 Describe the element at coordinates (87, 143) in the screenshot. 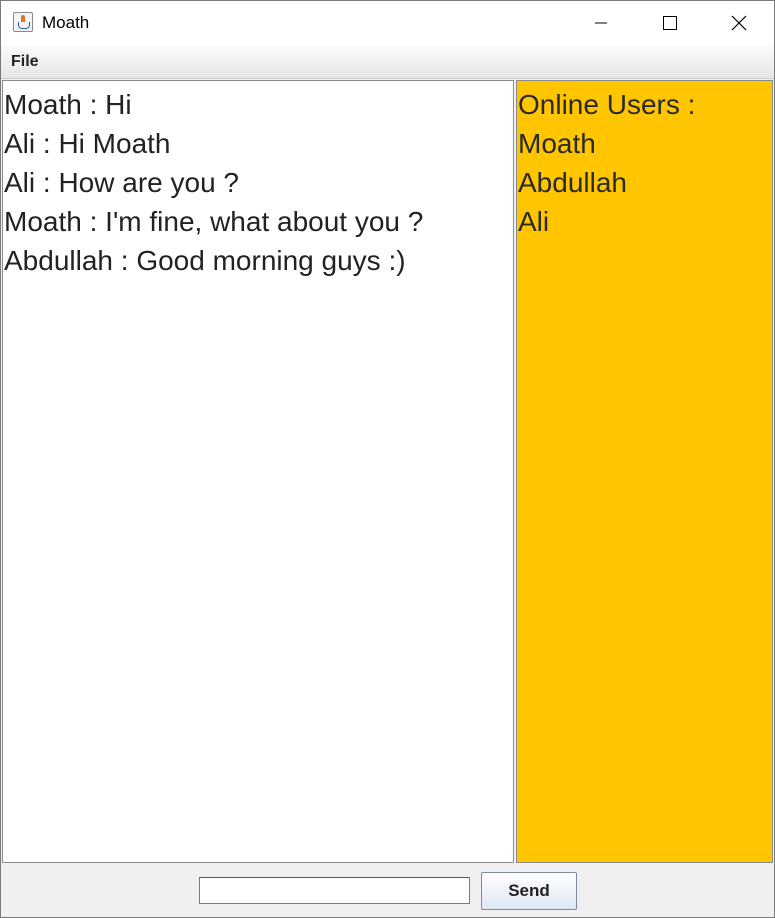

I see `chat-message: Ali : Hi Moath` at that location.